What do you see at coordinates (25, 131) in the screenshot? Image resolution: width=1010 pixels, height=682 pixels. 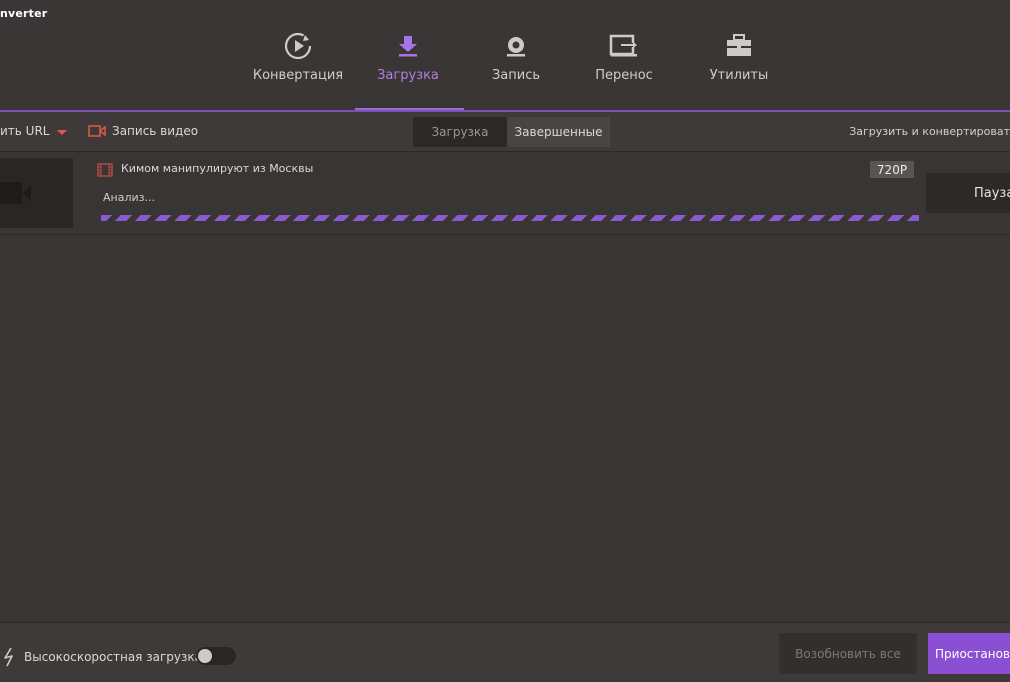 I see `paste-url-label: ить URL` at bounding box center [25, 131].